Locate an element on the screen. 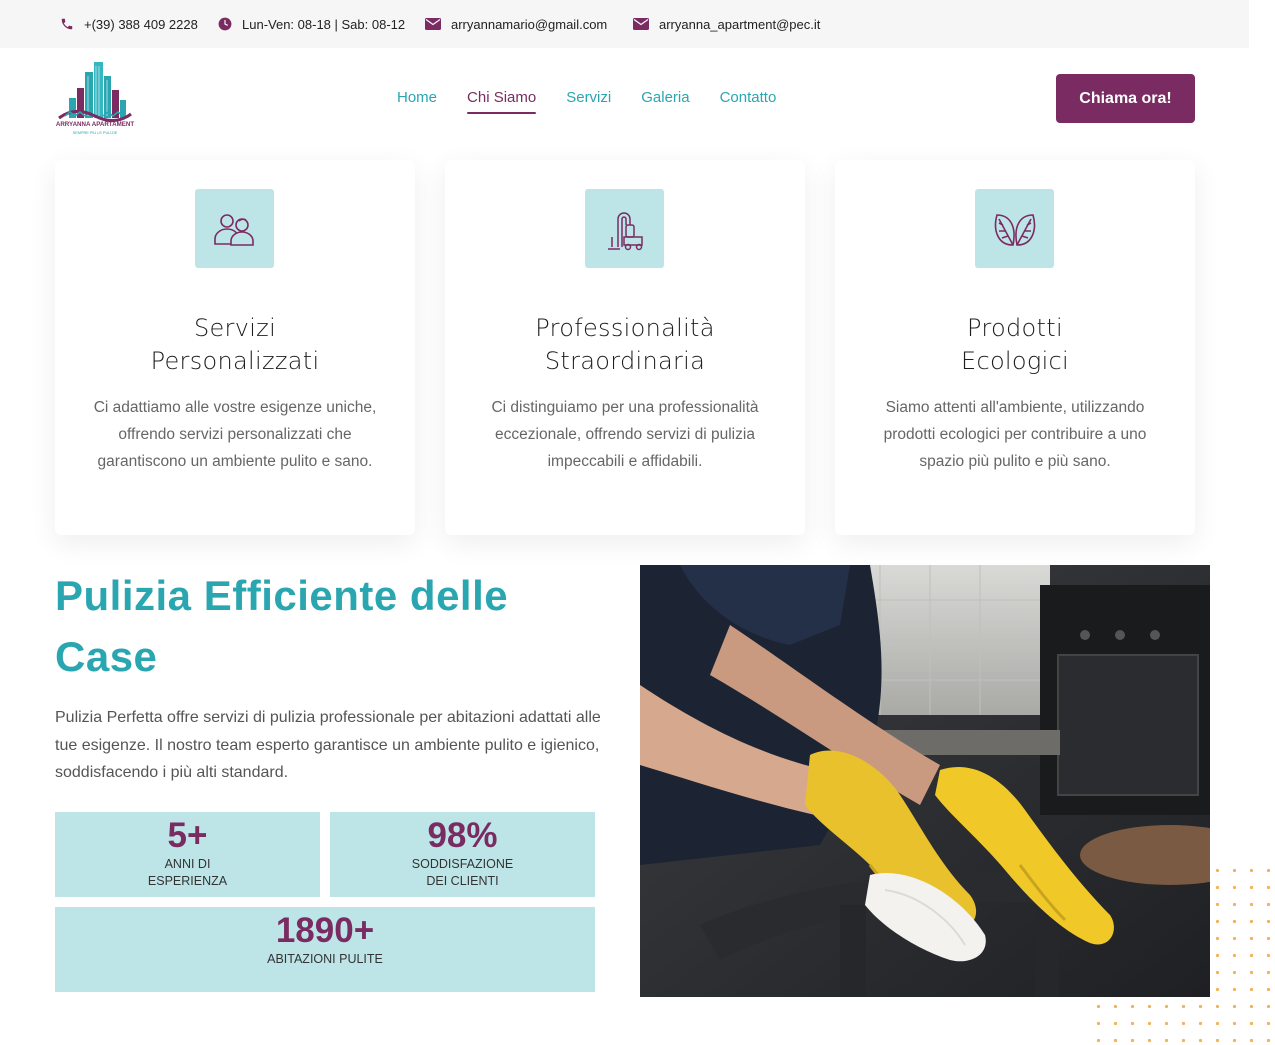 The height and width of the screenshot is (1045, 1275). stat-value: 98% is located at coordinates (462, 835).